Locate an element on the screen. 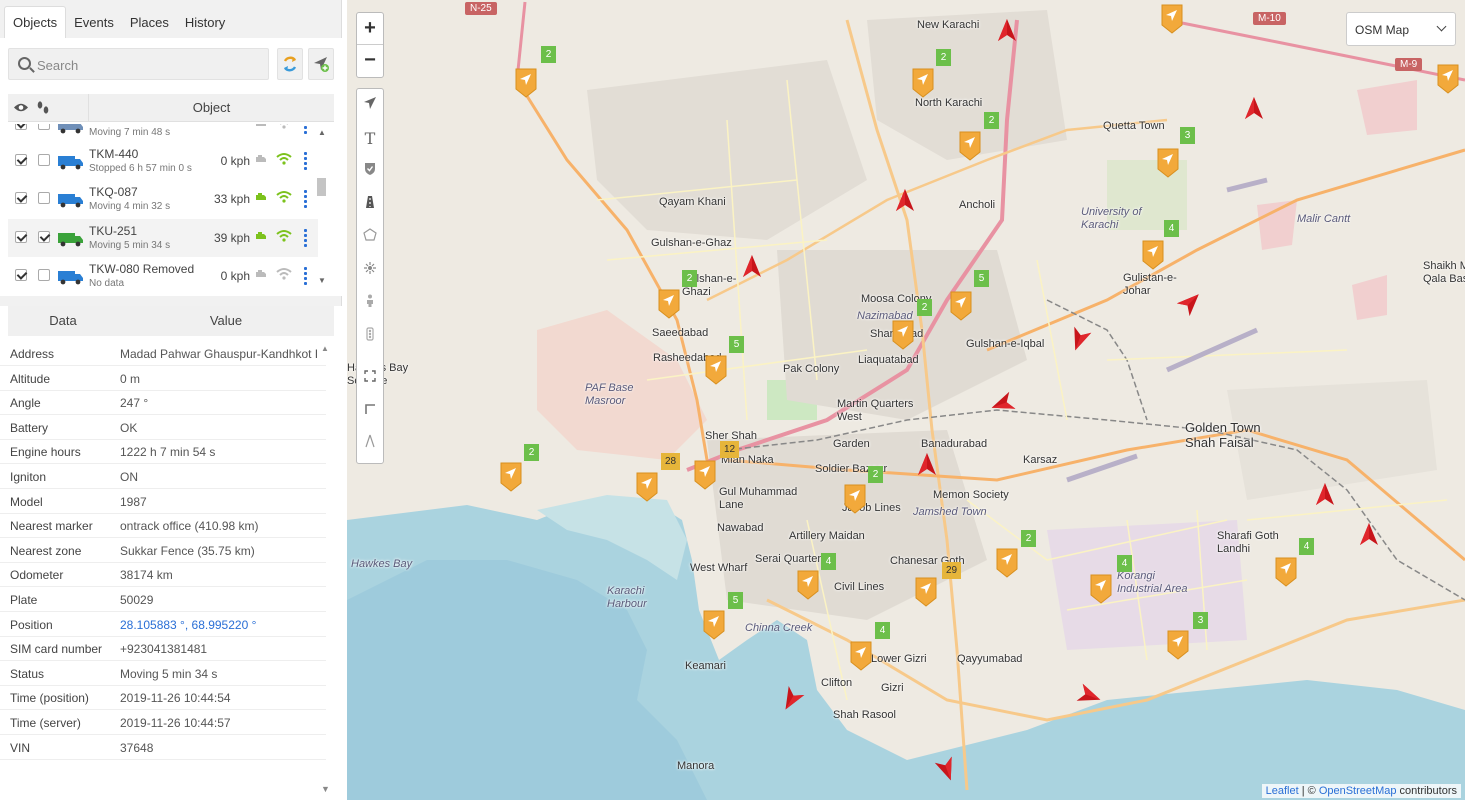 Image resolution: width=1465 pixels, height=800 pixels. markers-tool is located at coordinates (370, 171).